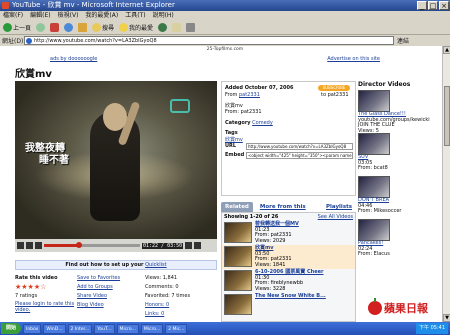 This screenshot has height=335, width=450. What do you see at coordinates (162, 287) in the screenshot?
I see `comments-stat: Comments: 0` at bounding box center [162, 287].